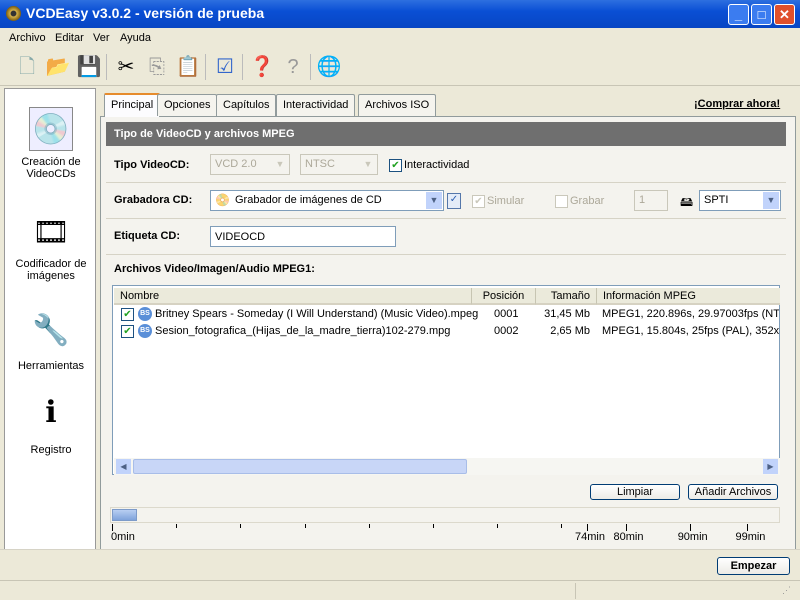 This screenshot has width=800, height=600. Describe the element at coordinates (222, 200) in the screenshot. I see `cd-recorder-icon: 📀` at that location.